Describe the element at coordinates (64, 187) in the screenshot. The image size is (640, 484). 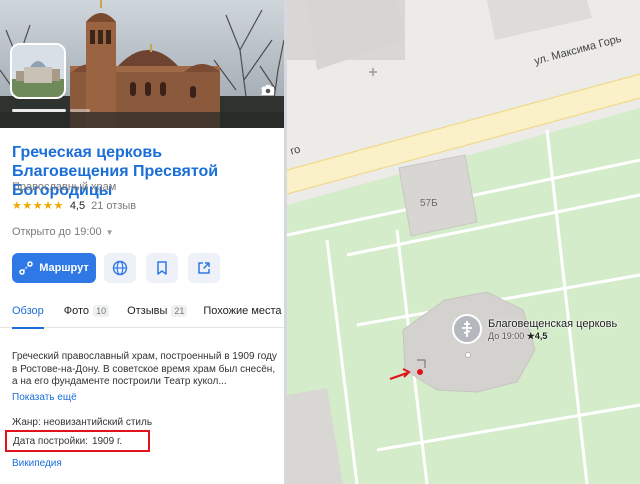
I see `place-category: Православный храм` at that location.